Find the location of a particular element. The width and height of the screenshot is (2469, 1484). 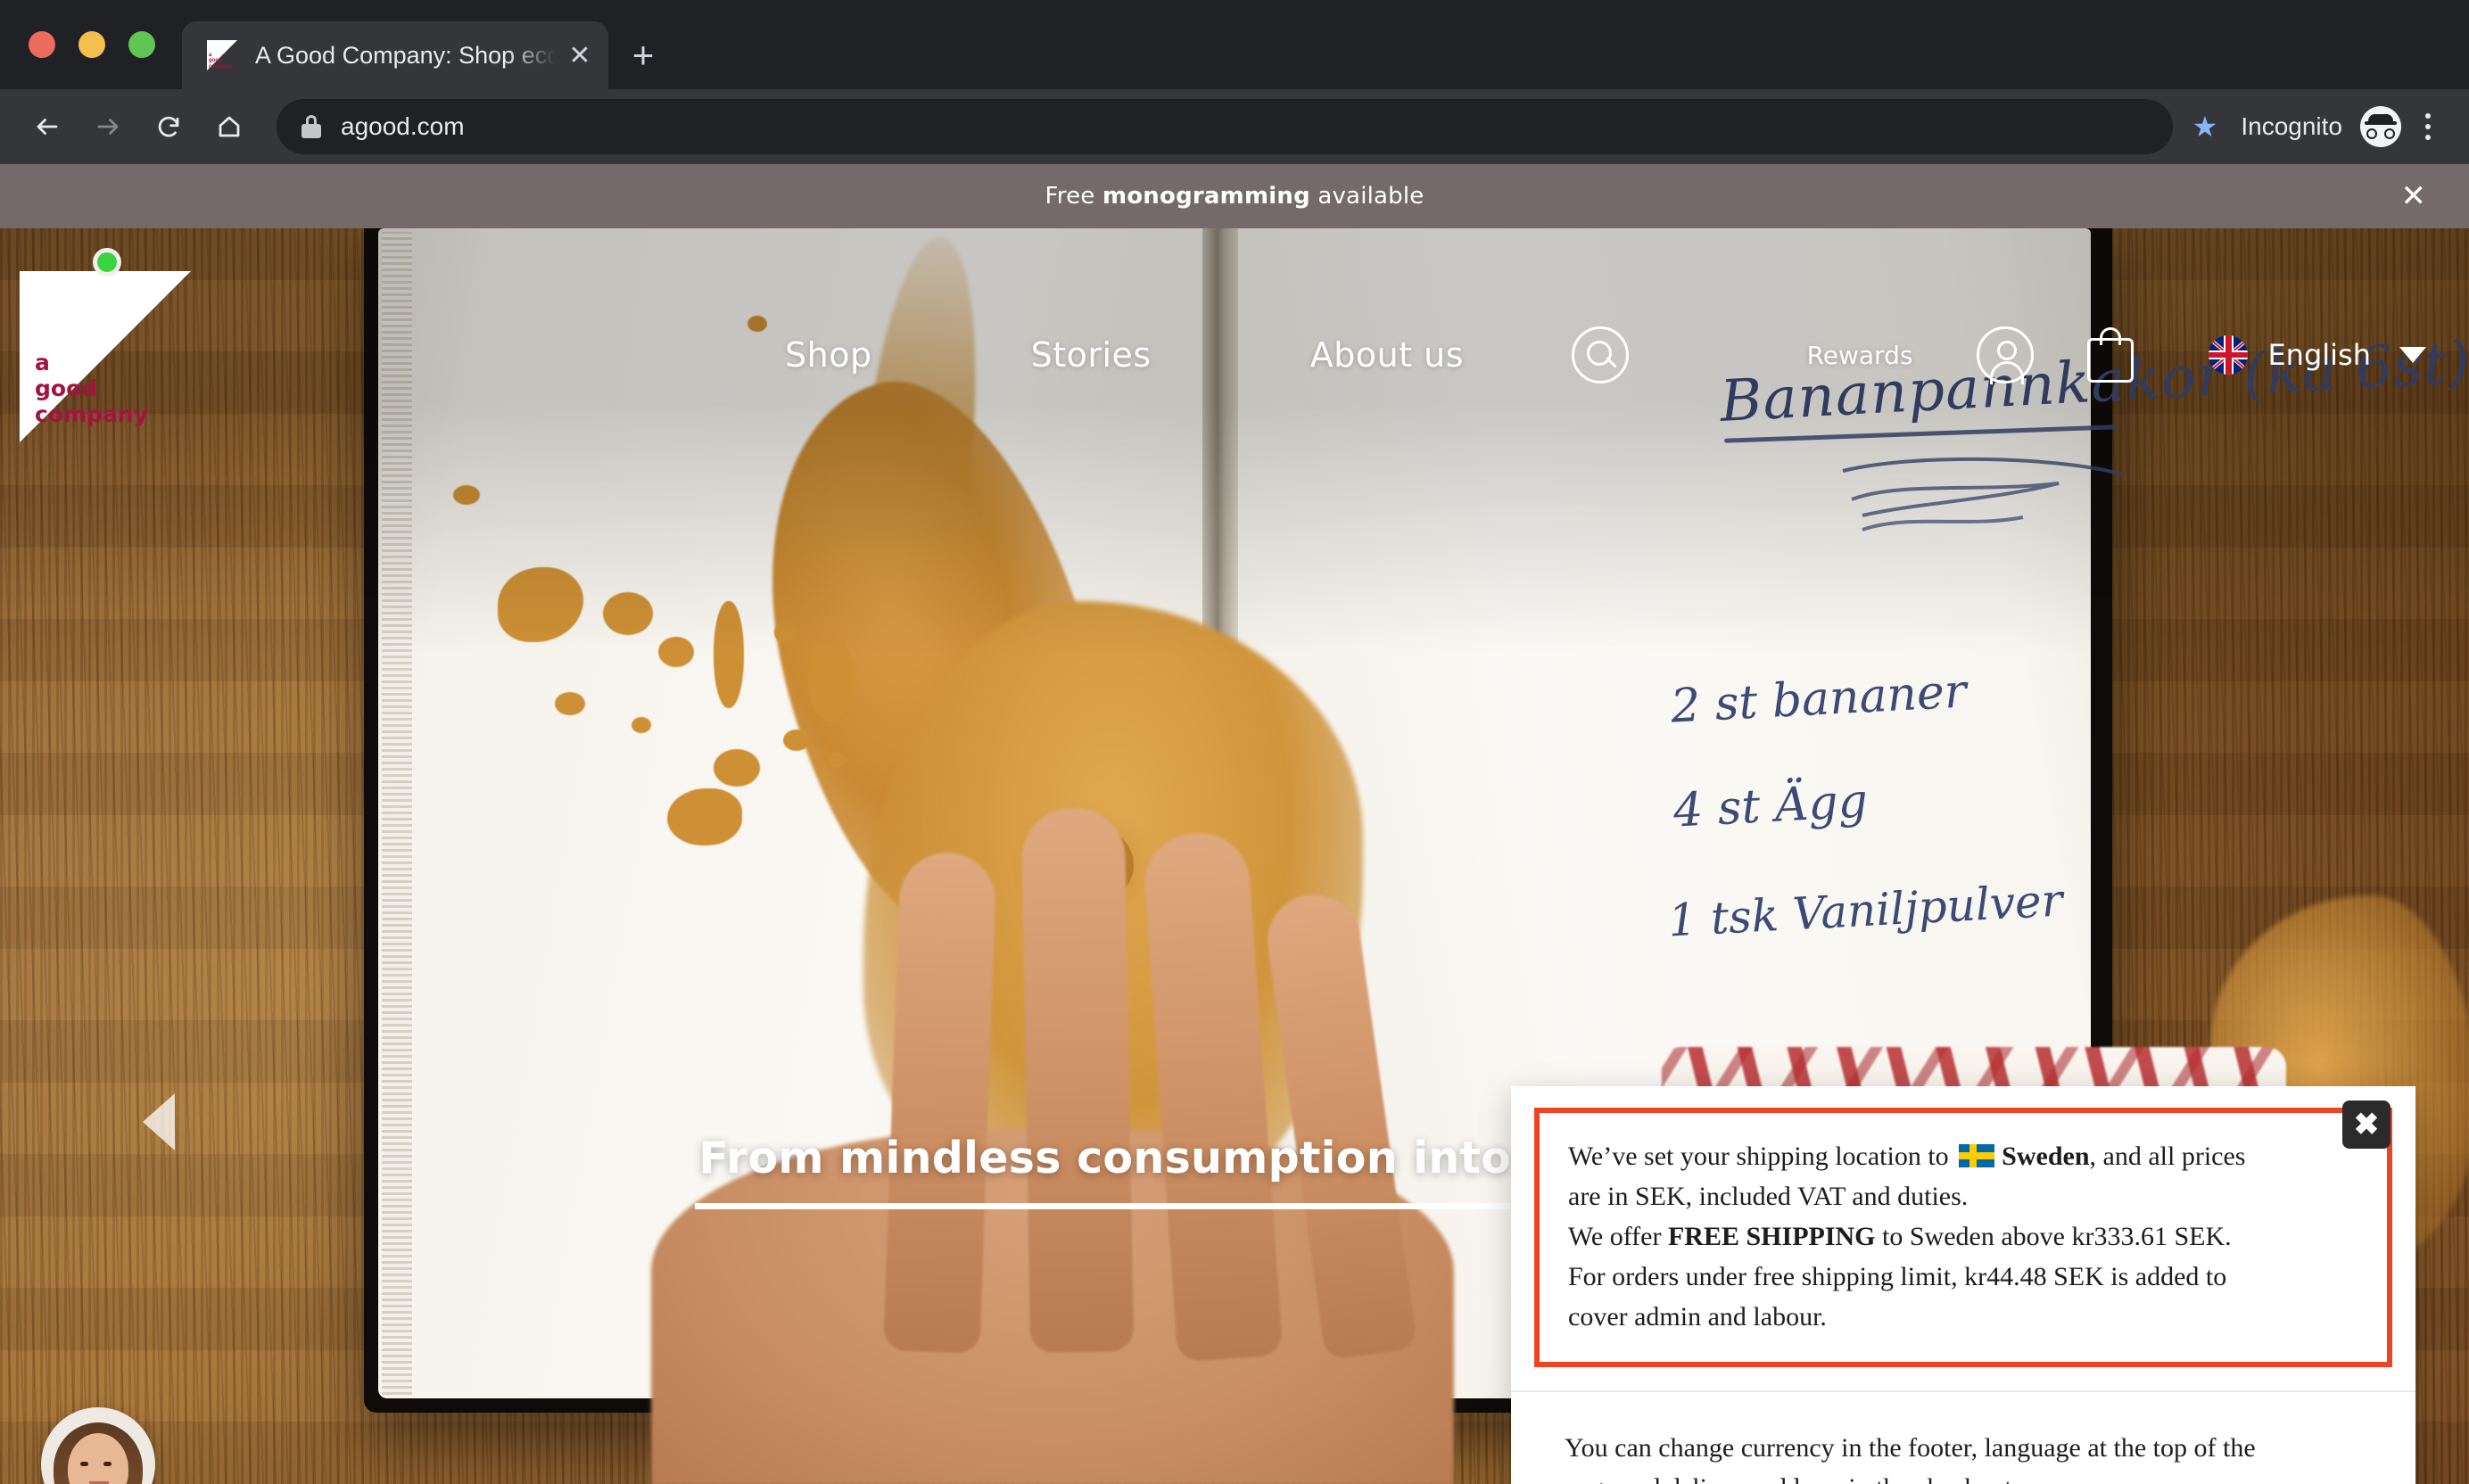

shipping-text-a: We’ve set your shipping location to is located at coordinates (1762, 1157).